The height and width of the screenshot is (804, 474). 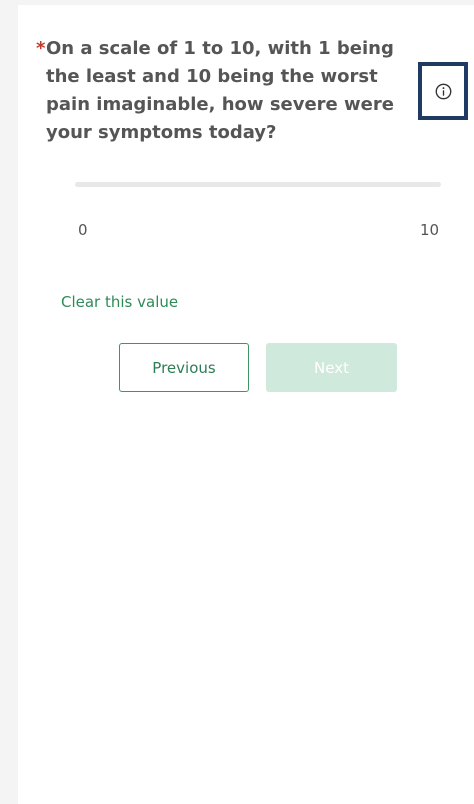 What do you see at coordinates (258, 184) in the screenshot?
I see `pain-scale-slider` at bounding box center [258, 184].